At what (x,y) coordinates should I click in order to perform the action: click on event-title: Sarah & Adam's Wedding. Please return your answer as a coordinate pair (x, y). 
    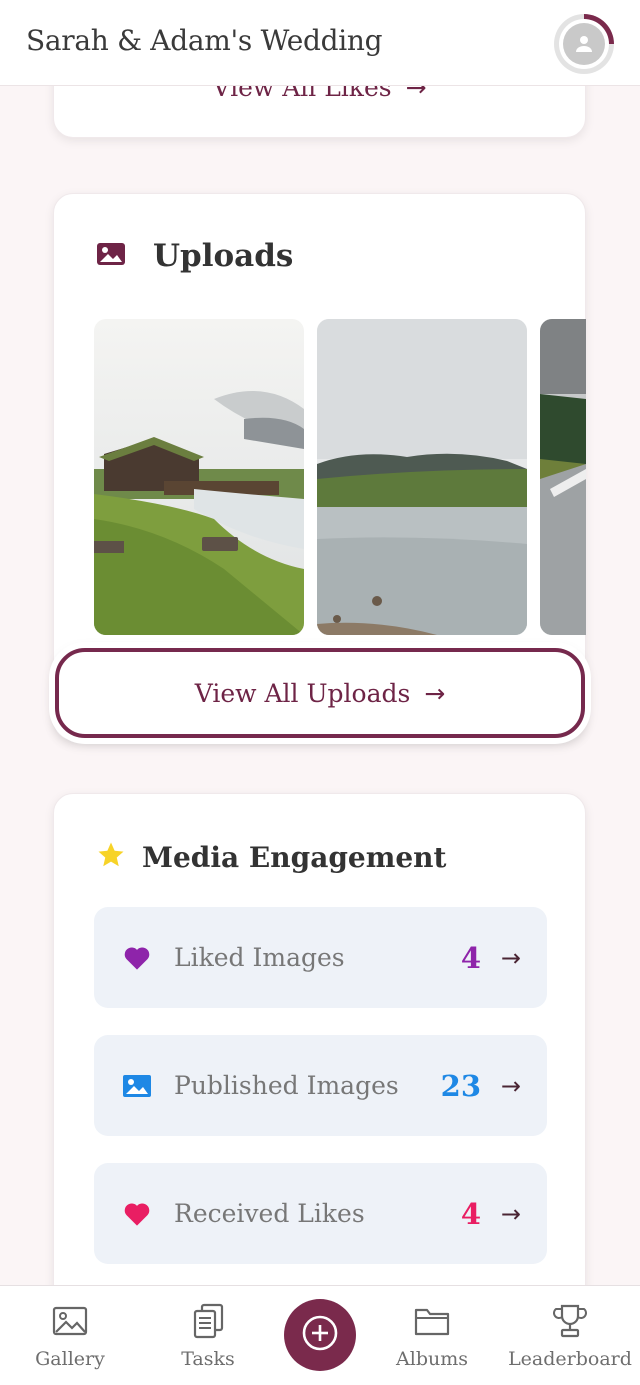
    Looking at the image, I should click on (204, 40).